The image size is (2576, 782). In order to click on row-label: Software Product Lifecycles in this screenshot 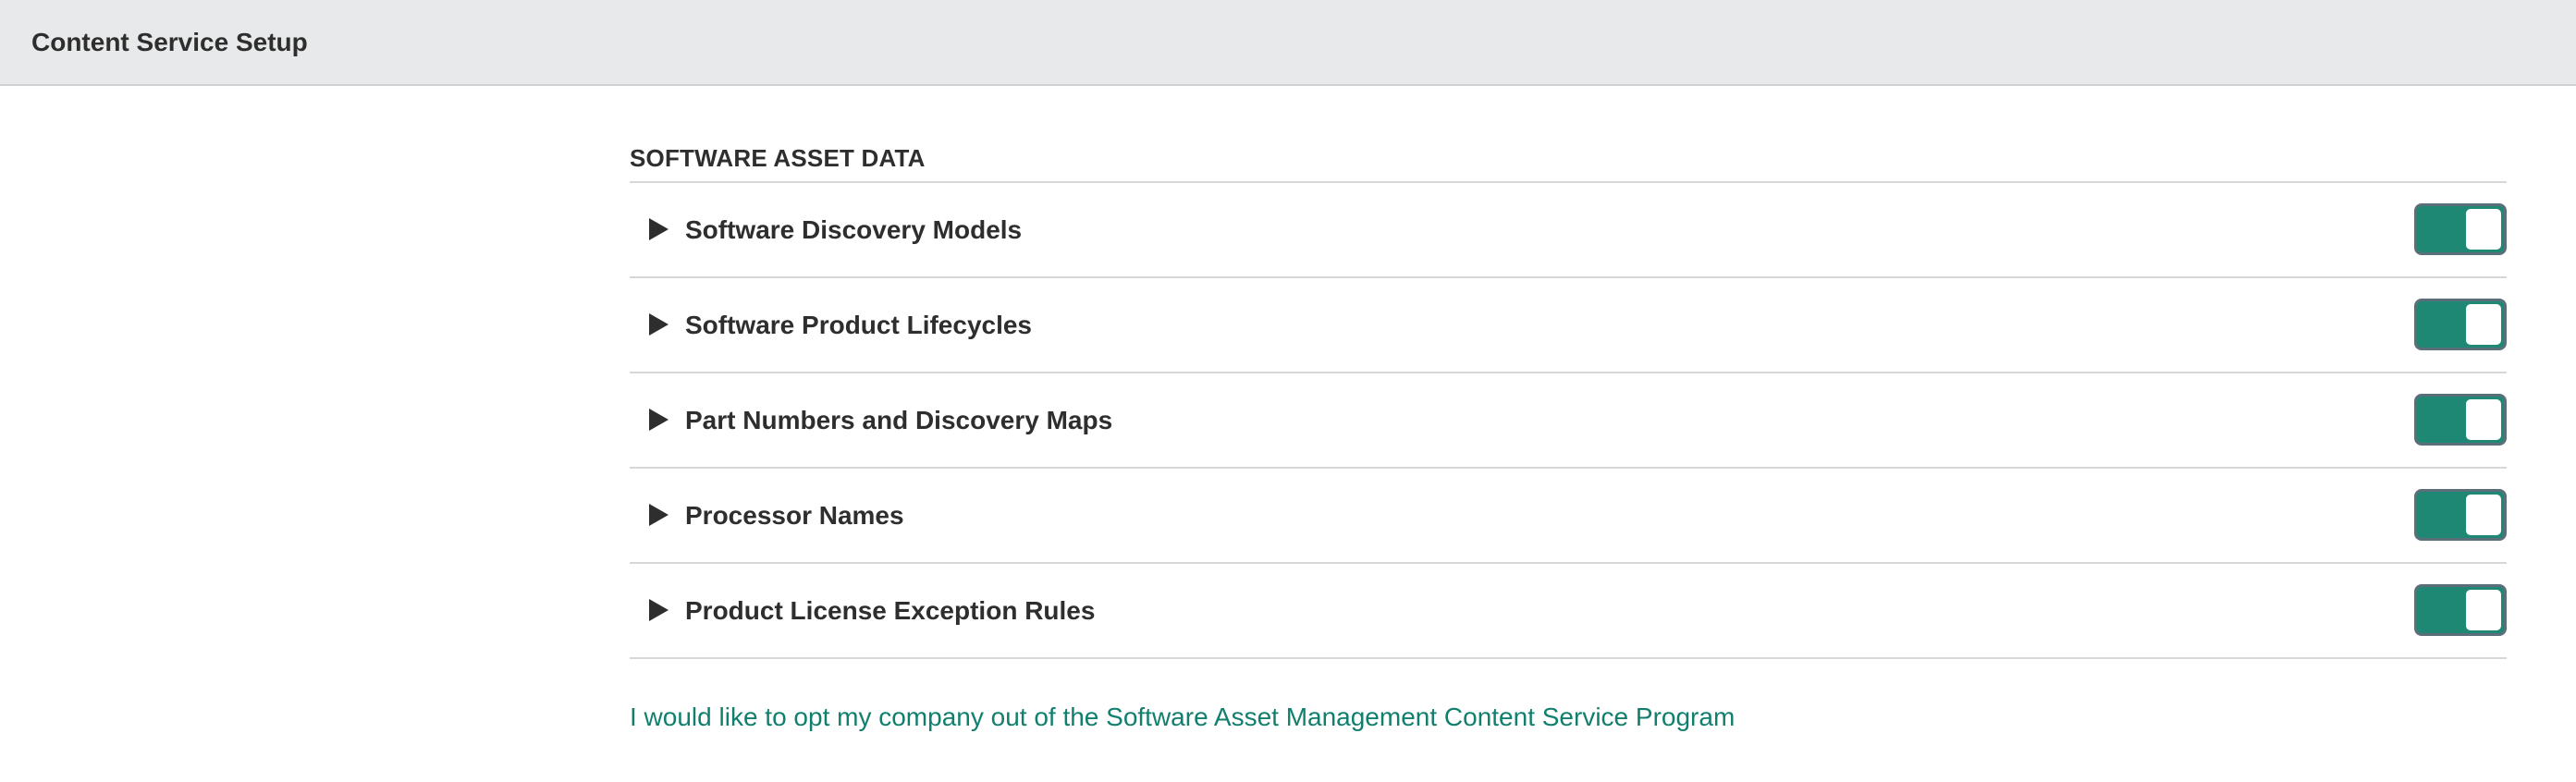, I will do `click(858, 326)`.